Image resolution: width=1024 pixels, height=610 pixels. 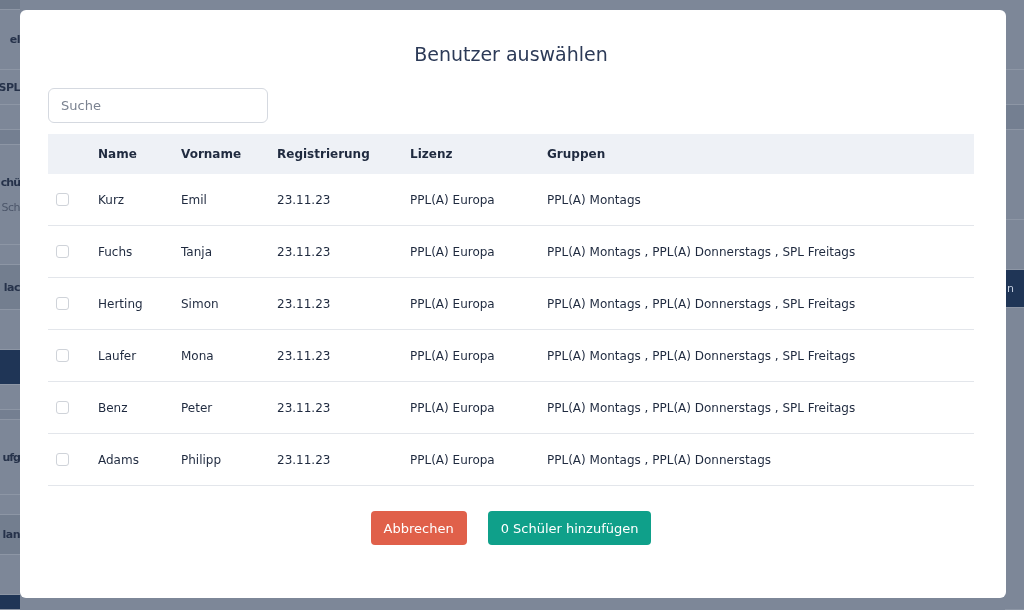 What do you see at coordinates (196, 251) in the screenshot?
I see `table-cell: Tanja` at bounding box center [196, 251].